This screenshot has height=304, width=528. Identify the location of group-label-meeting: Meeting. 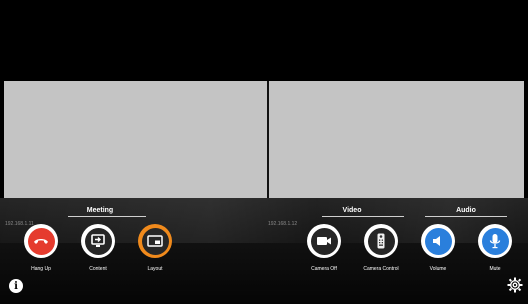
(100, 210).